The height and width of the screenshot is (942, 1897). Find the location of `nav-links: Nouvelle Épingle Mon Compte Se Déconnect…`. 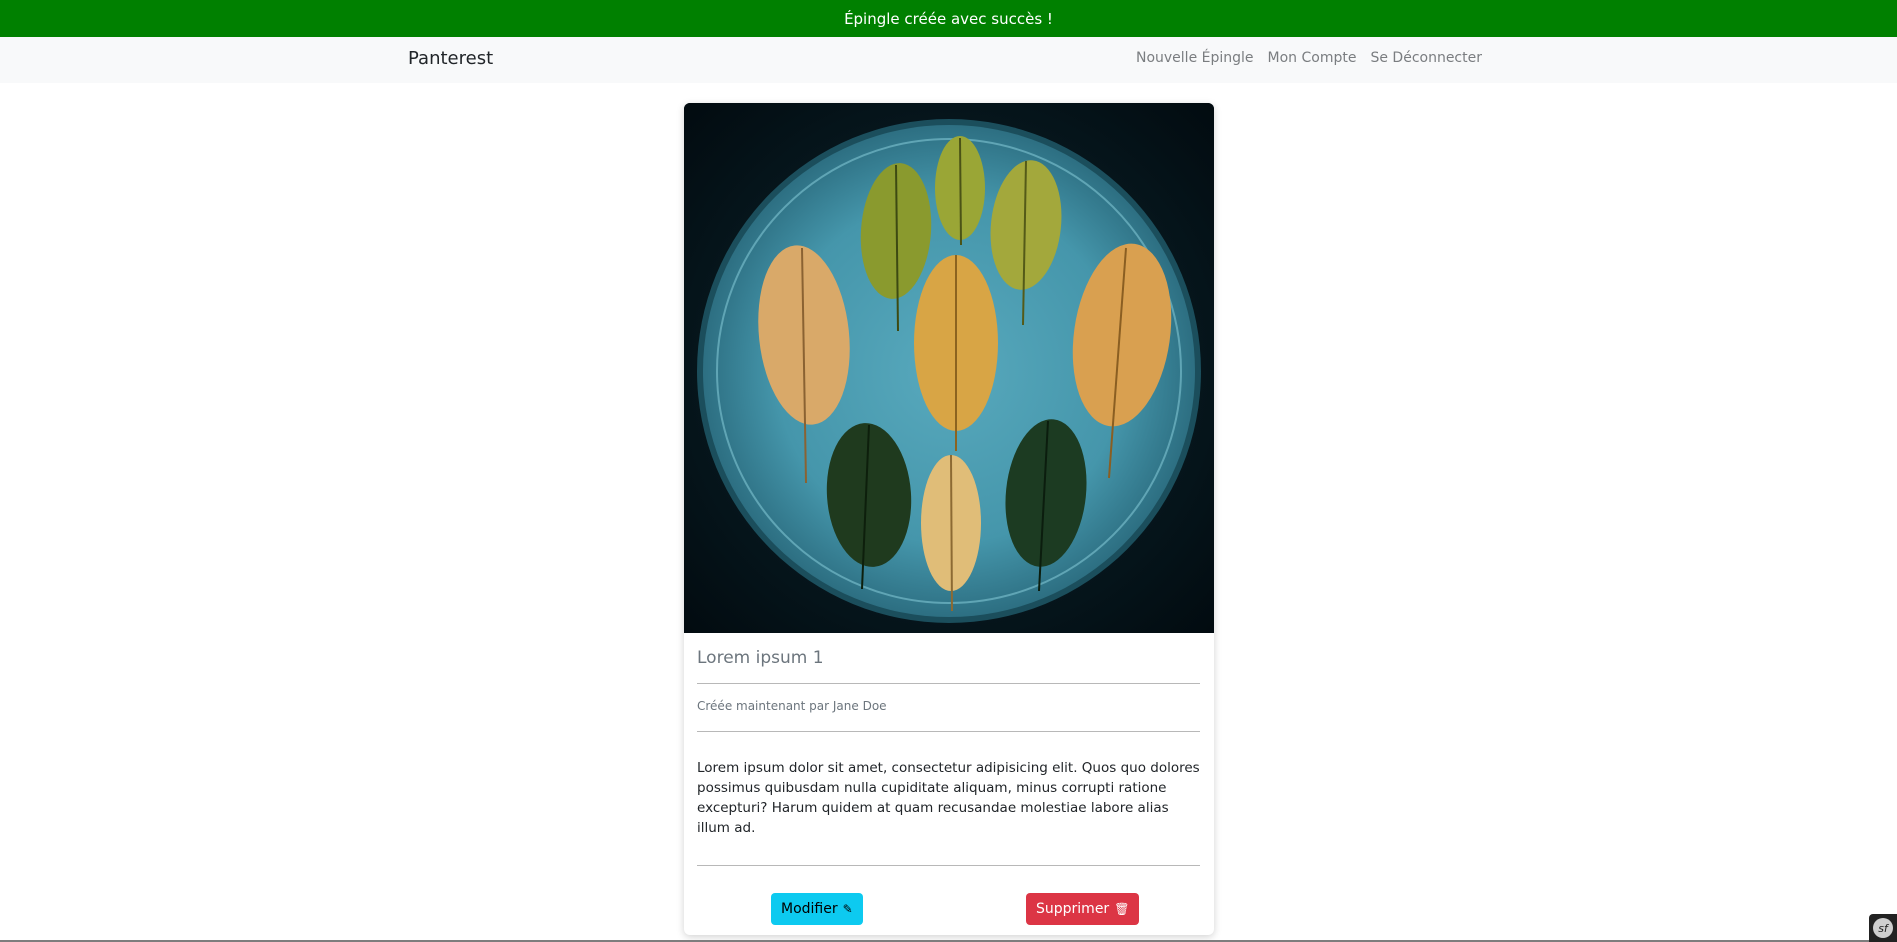

nav-links: Nouvelle Épingle Mon Compte Se Déconnect… is located at coordinates (1309, 58).